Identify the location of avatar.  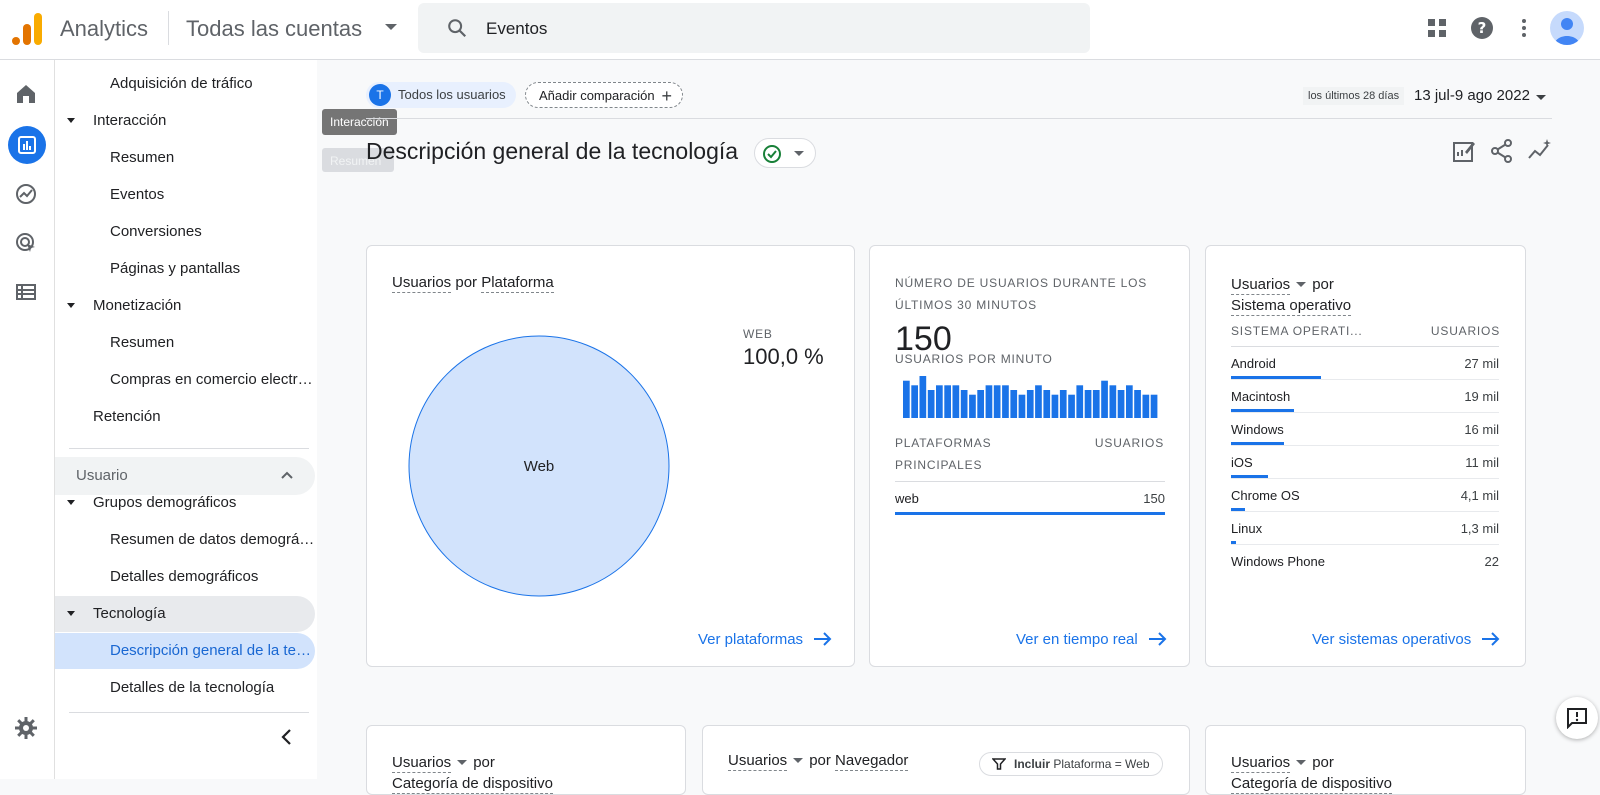
(1567, 28).